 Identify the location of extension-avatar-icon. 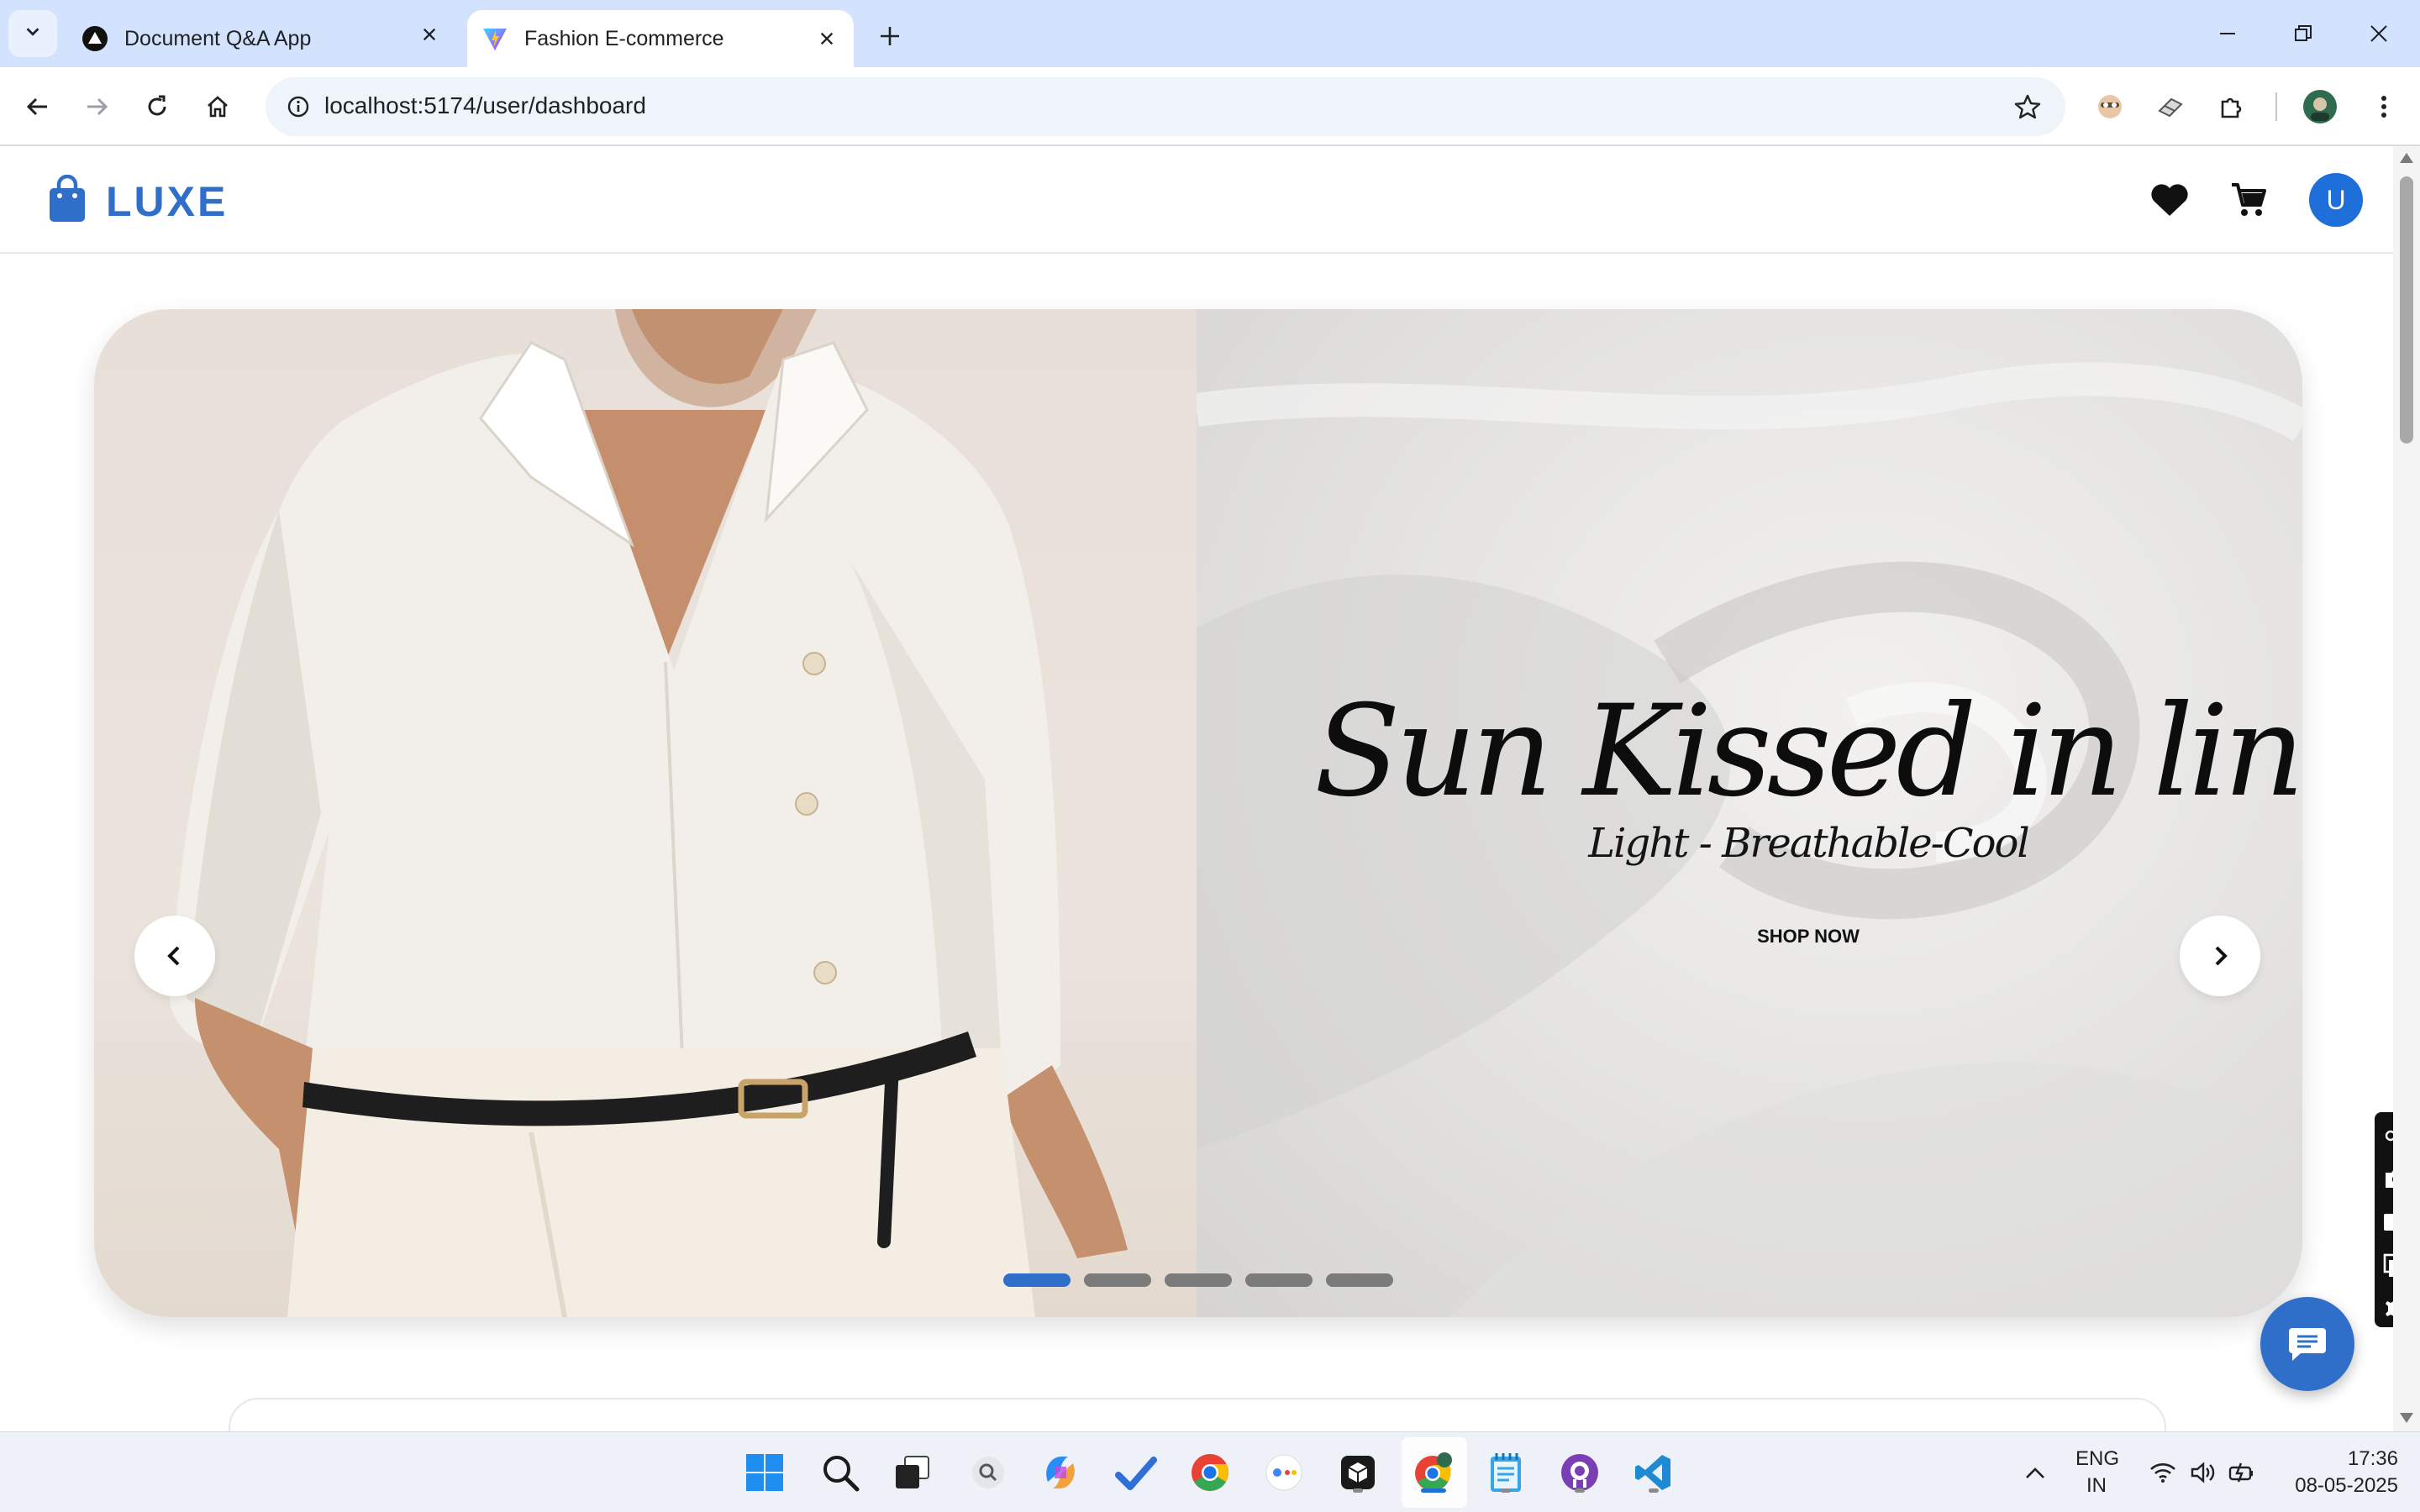
(2110, 107).